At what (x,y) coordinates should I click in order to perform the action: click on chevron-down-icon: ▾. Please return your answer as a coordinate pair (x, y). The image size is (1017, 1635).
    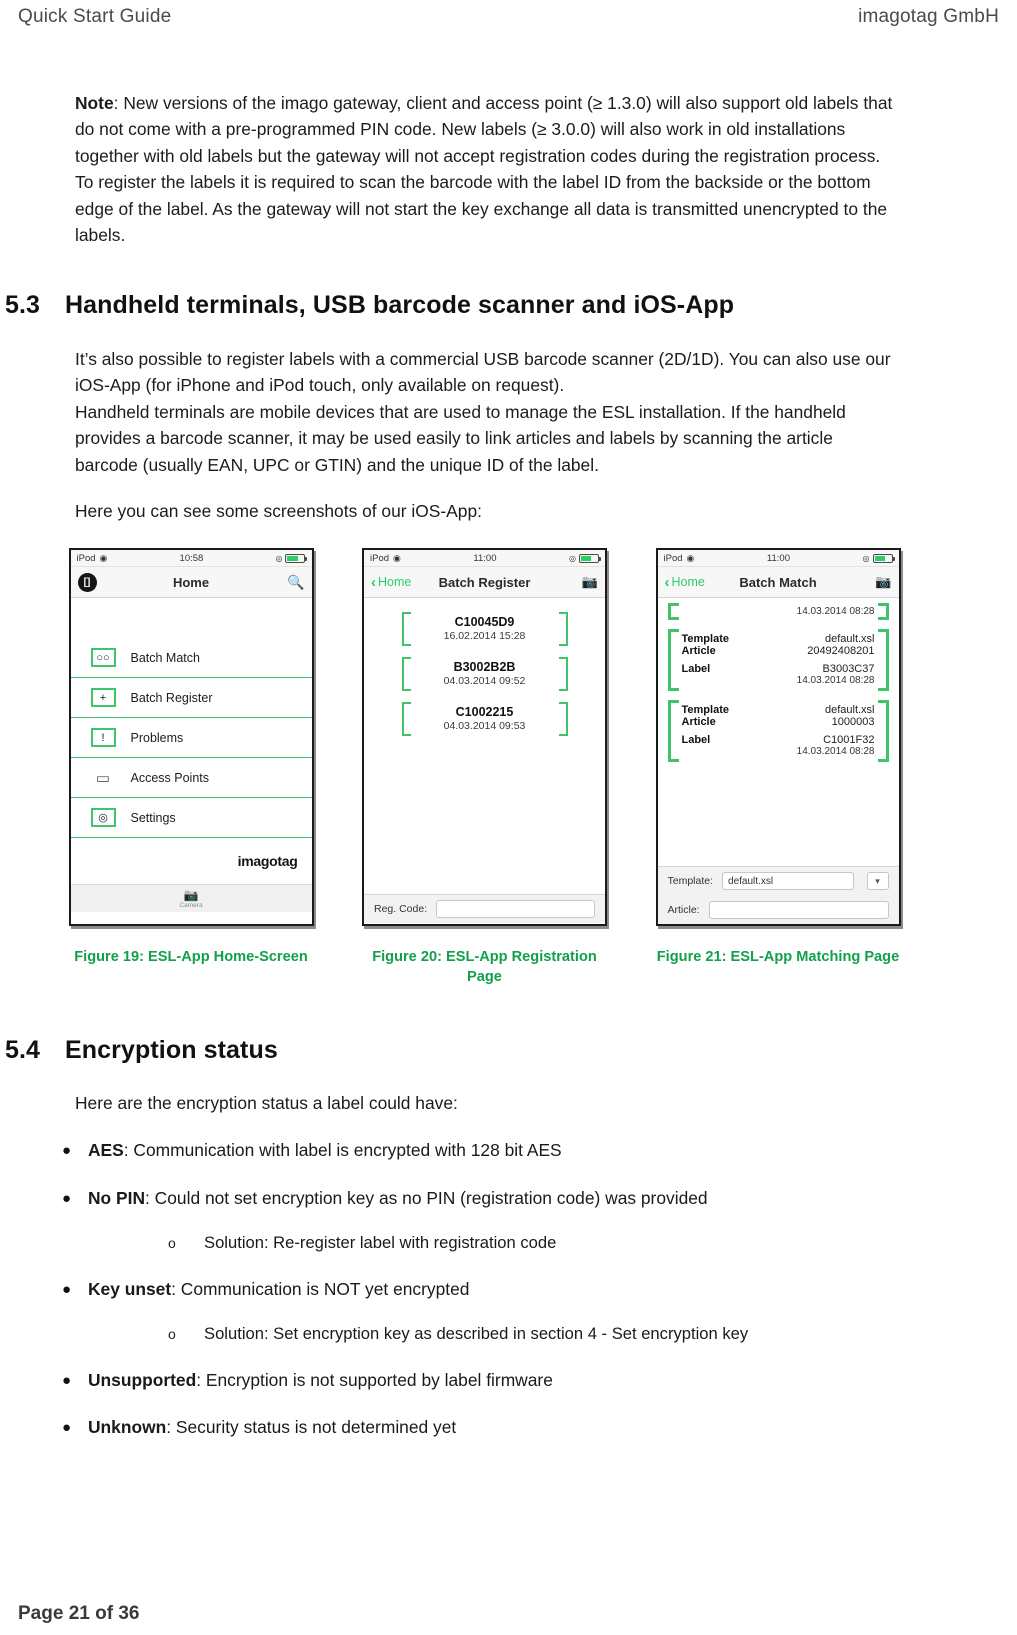
    Looking at the image, I should click on (877, 881).